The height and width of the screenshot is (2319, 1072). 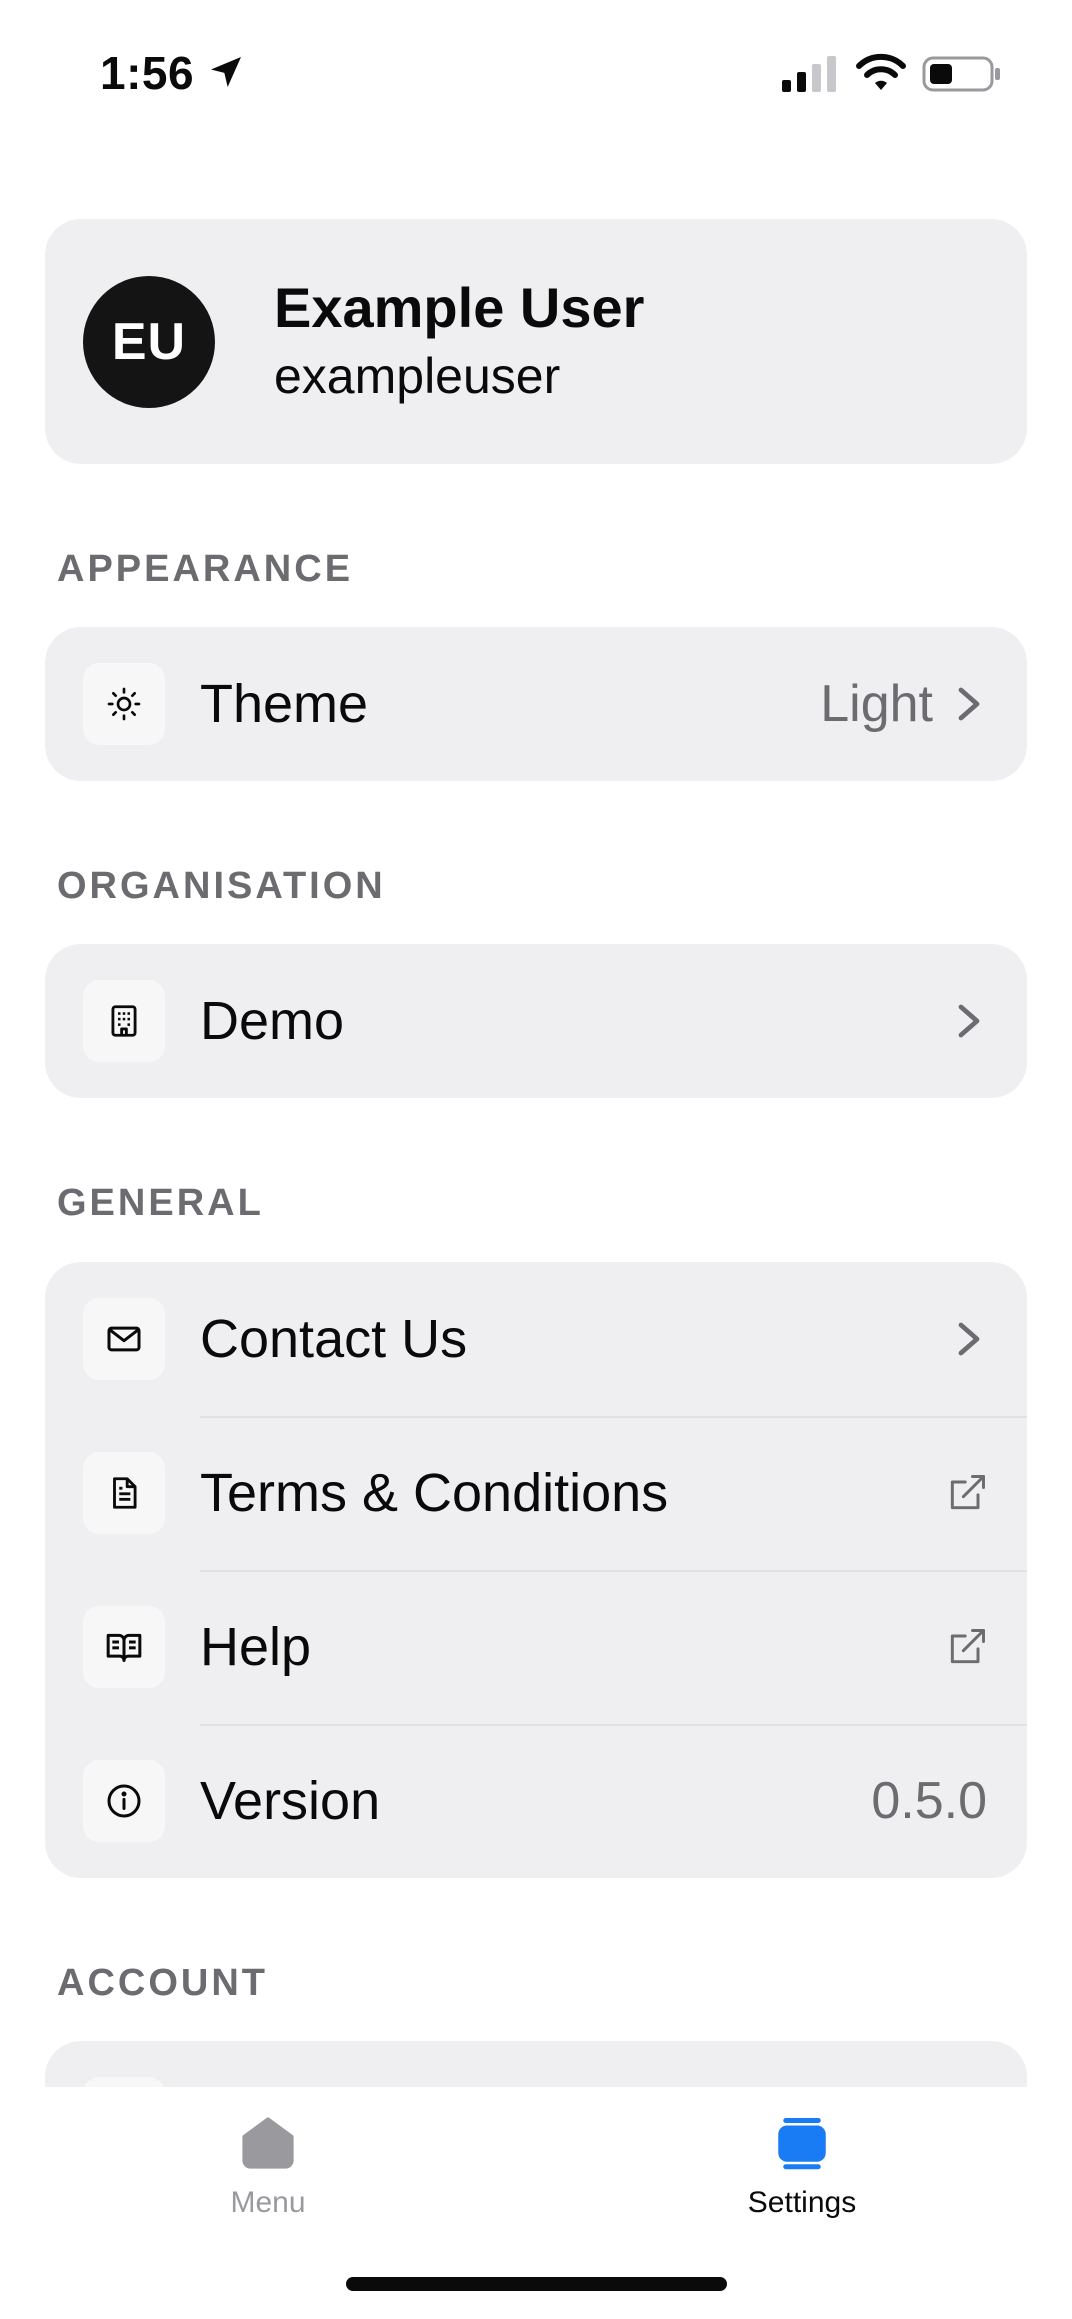 I want to click on help-row: Help, so click(x=536, y=1647).